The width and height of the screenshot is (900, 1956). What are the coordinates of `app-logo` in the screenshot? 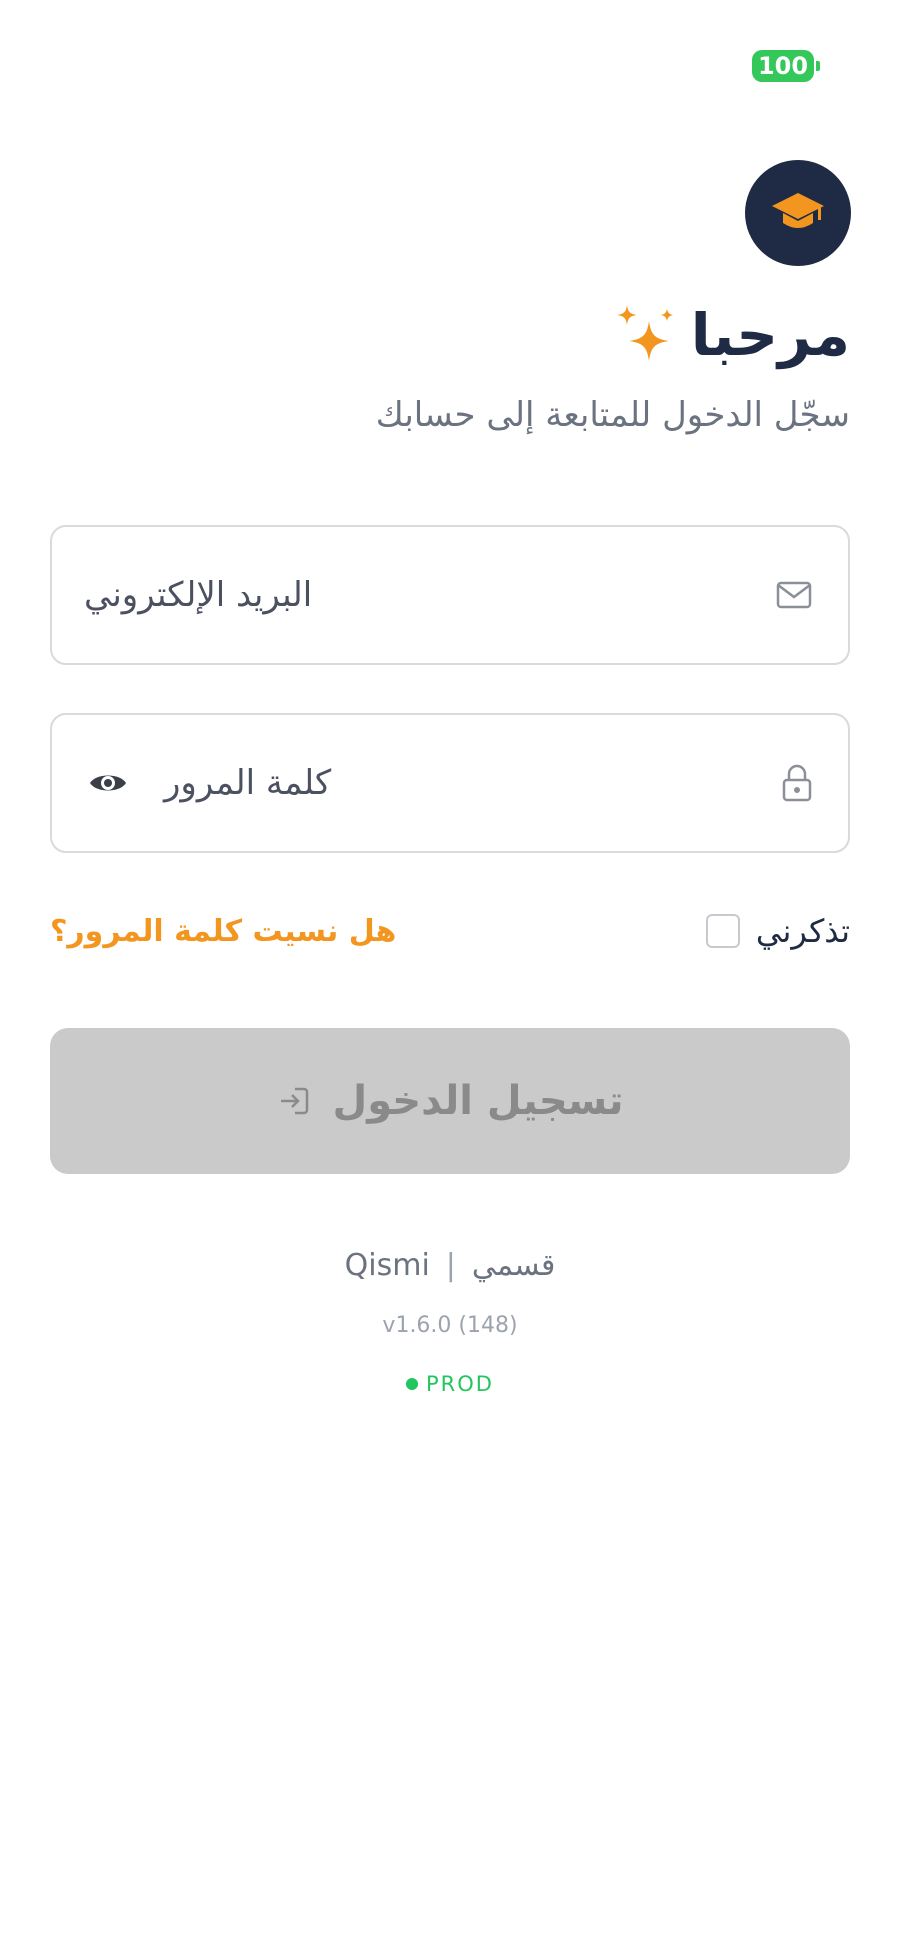 It's located at (798, 213).